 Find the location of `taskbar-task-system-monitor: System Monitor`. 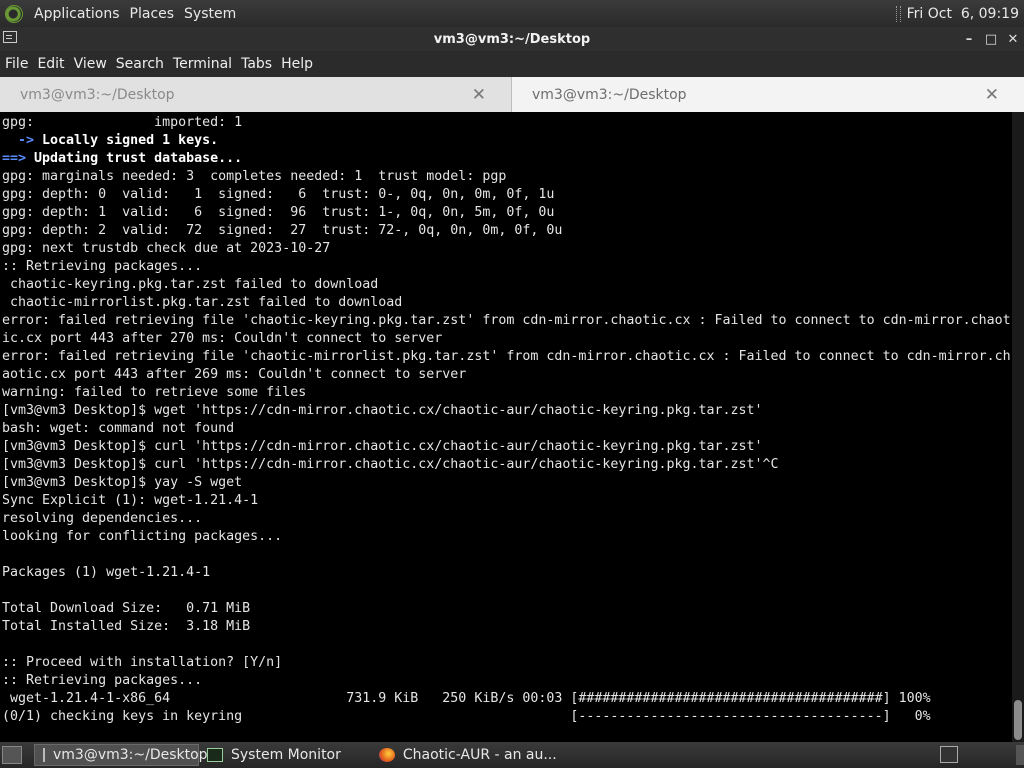

taskbar-task-system-monitor: System Monitor is located at coordinates (274, 755).